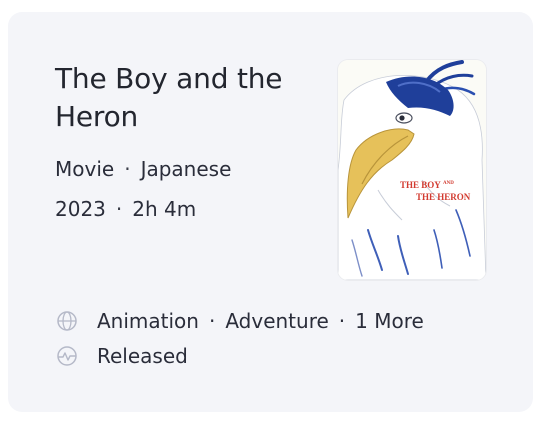 The image size is (550, 422). I want to click on media-type-language: Movie · Japanese, so click(143, 169).